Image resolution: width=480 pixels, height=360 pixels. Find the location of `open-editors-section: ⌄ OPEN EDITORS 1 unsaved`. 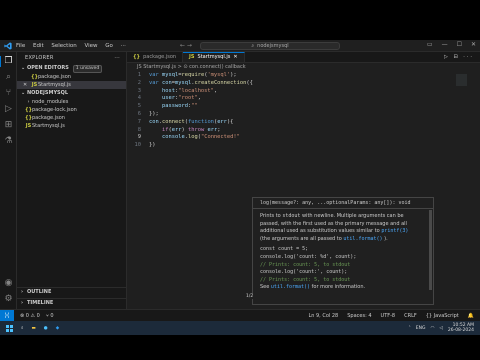

open-editors-section: ⌄ OPEN EDITORS 1 unsaved is located at coordinates (71, 68).